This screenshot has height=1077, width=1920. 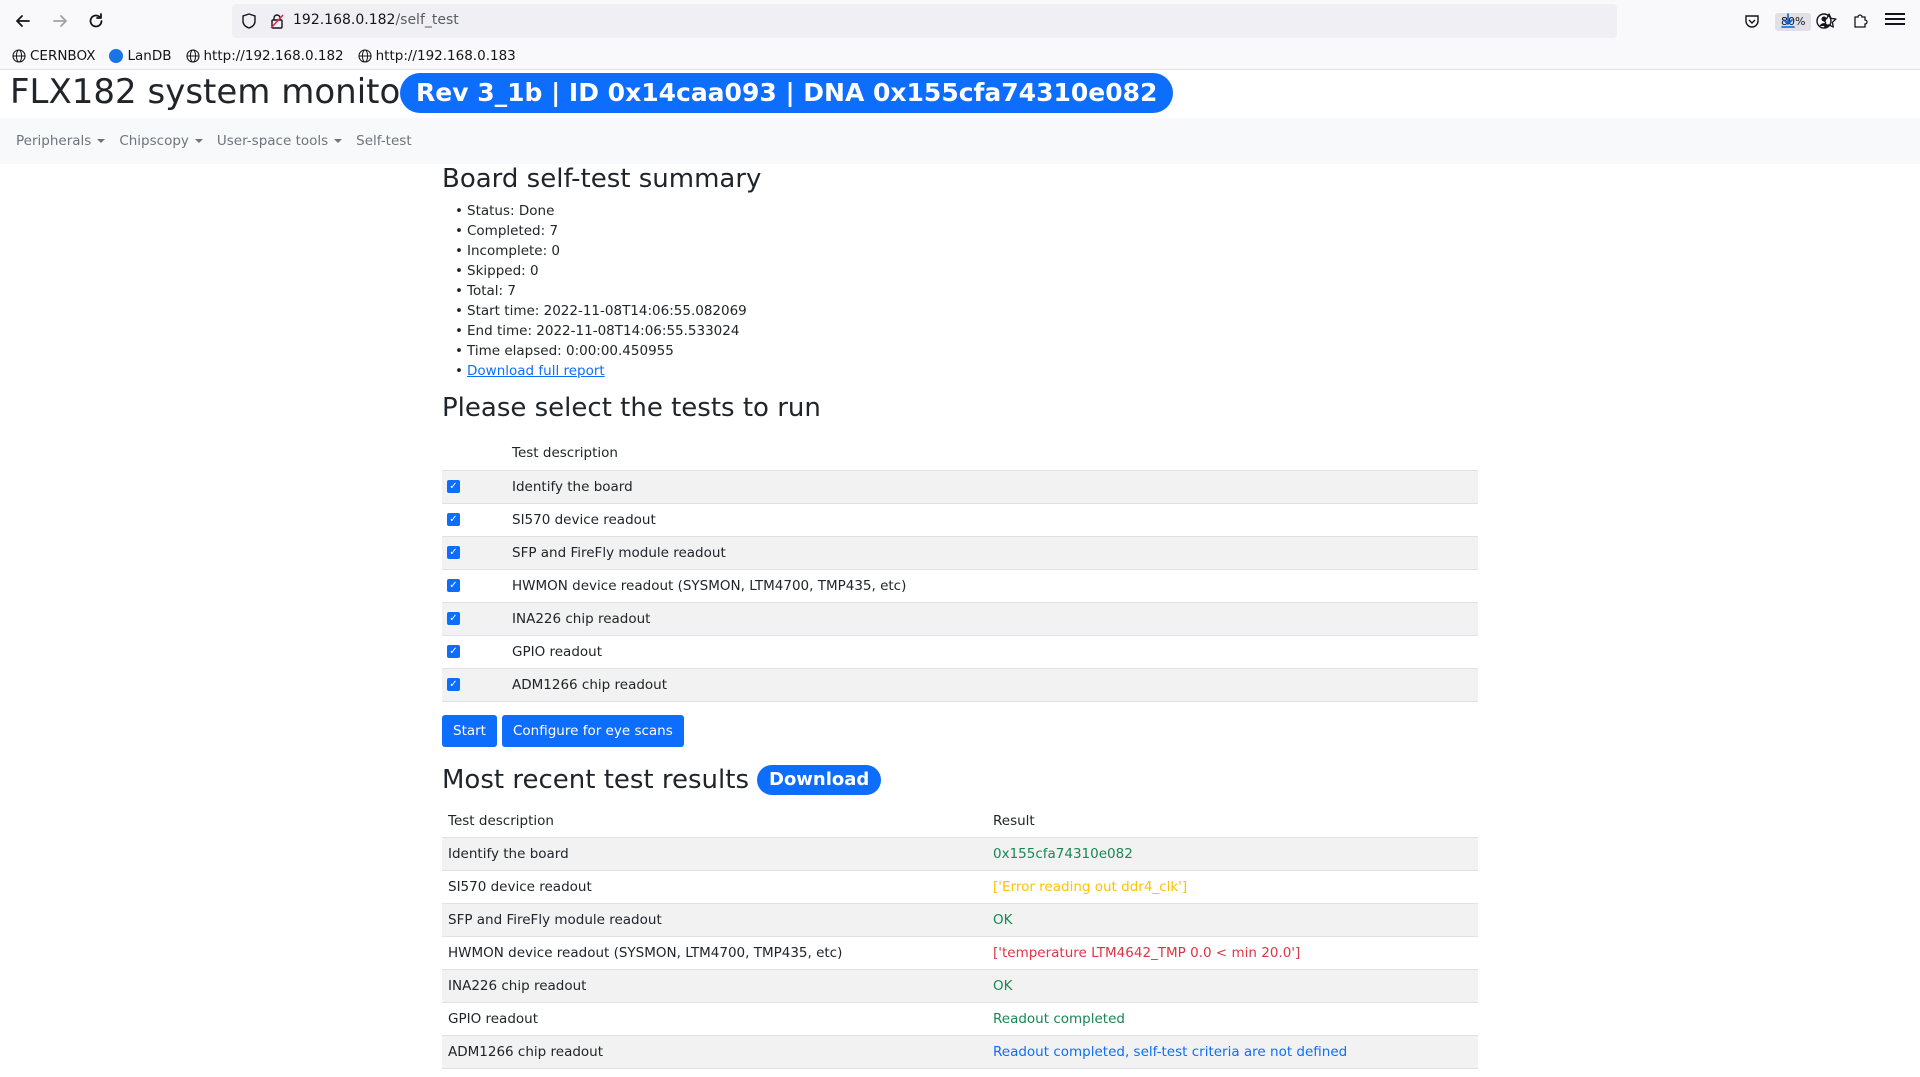 What do you see at coordinates (714, 986) in the screenshot?
I see `result-test-name: INA226 chip readout` at bounding box center [714, 986].